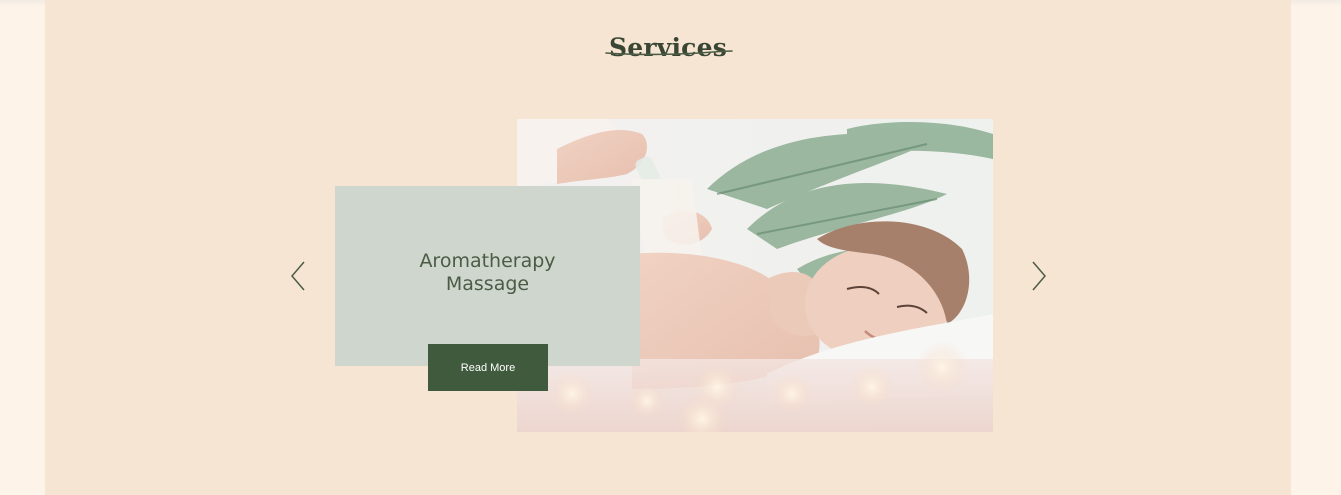 This screenshot has height=495, width=1341. I want to click on prev-slide-button, so click(299, 276).